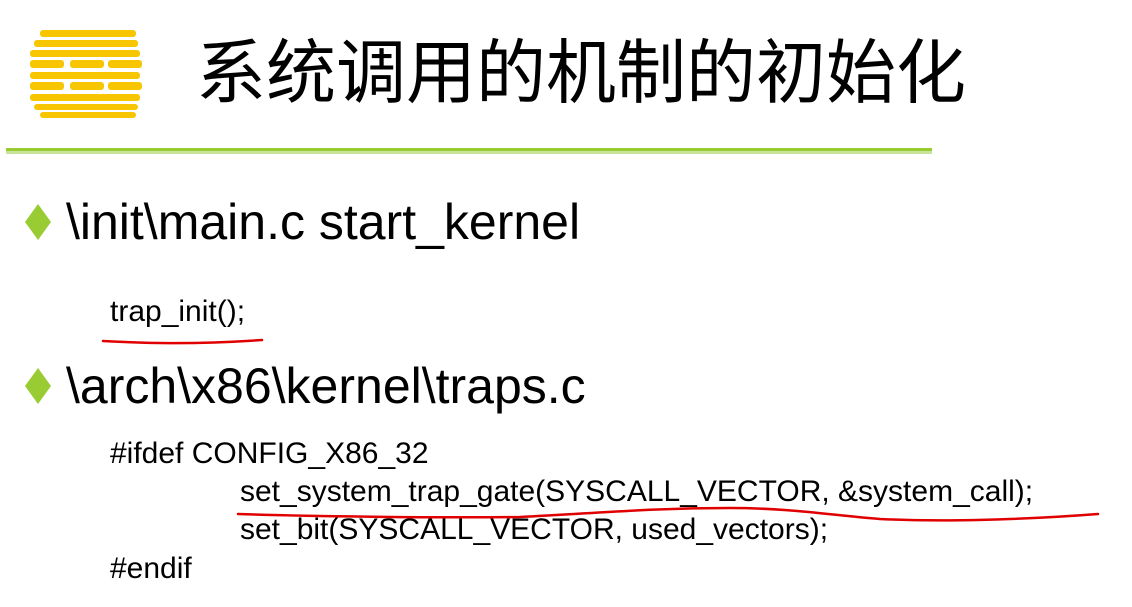 This screenshot has width=1132, height=607. I want to click on bullet-item-traps-c: \arch\x86\kernel\traps.c, so click(303, 386).